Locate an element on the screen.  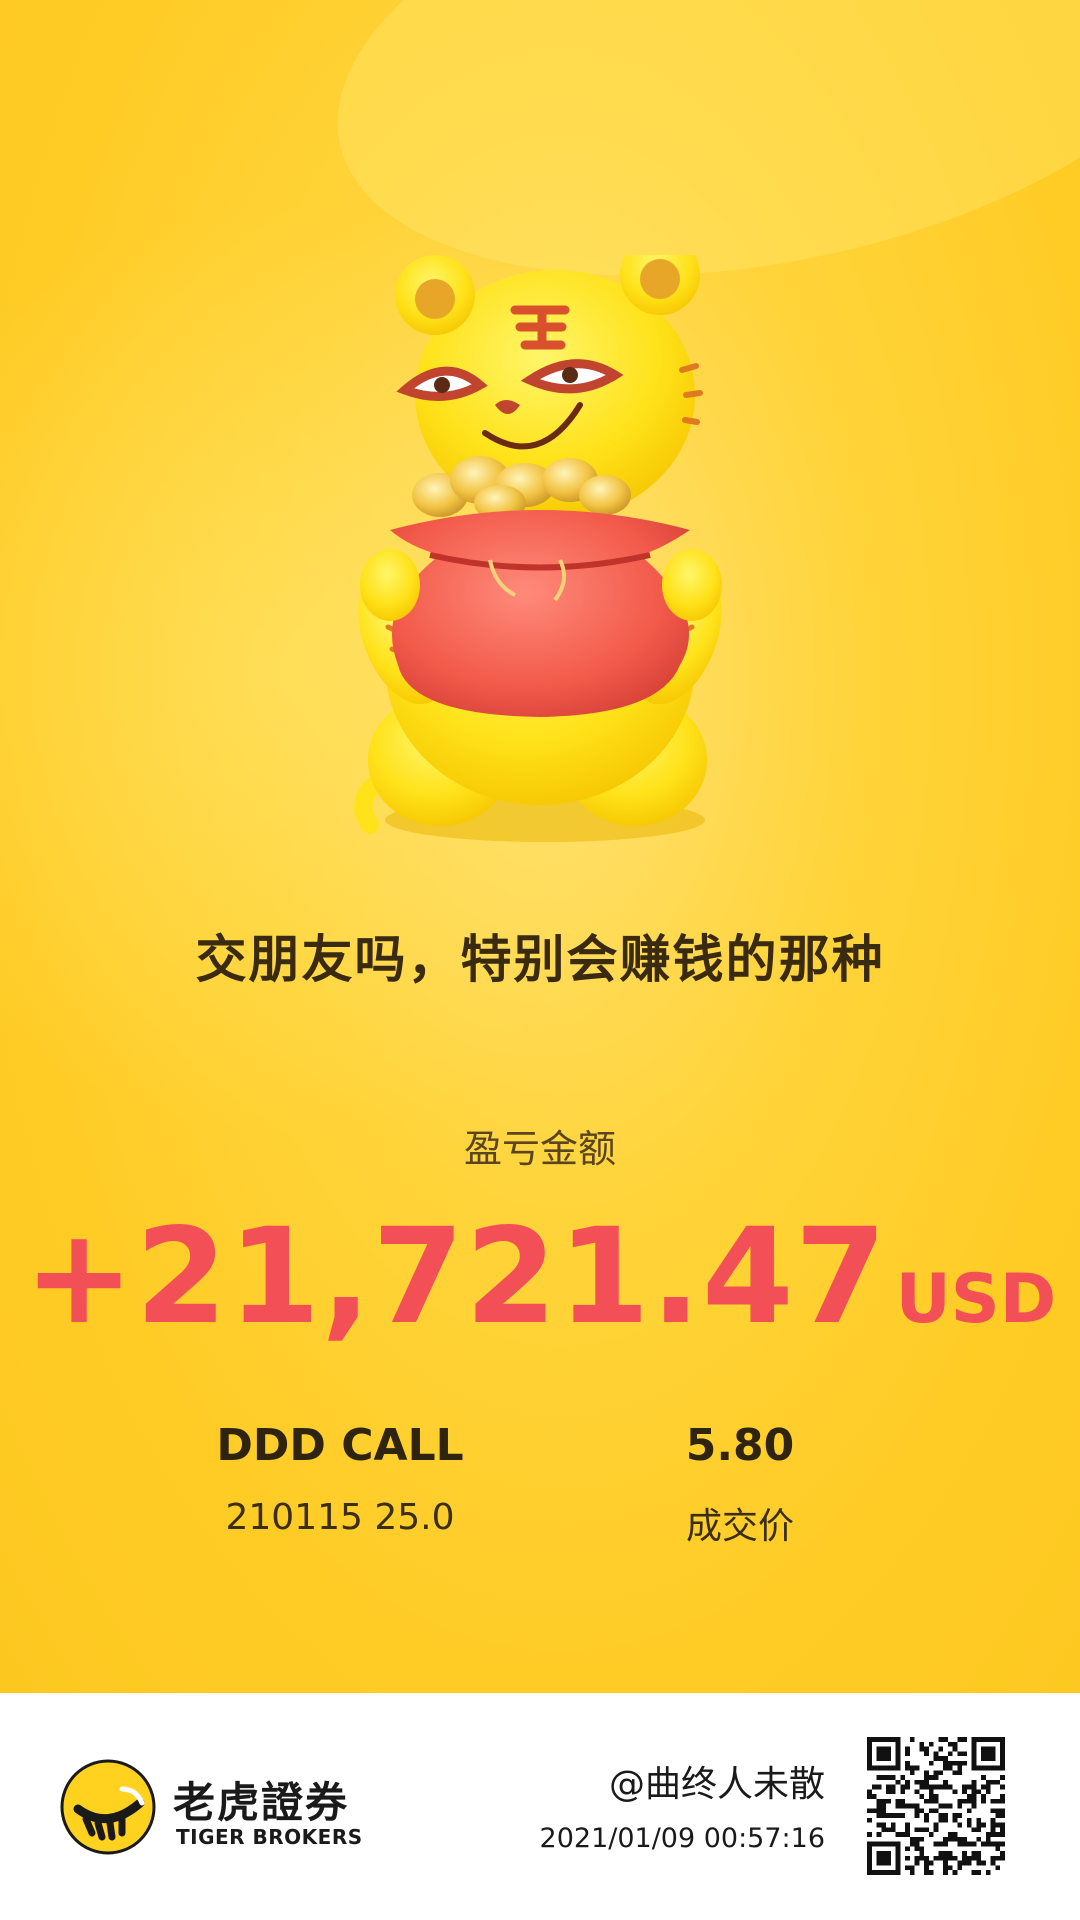
tiger-mascot-icon is located at coordinates (538, 548).